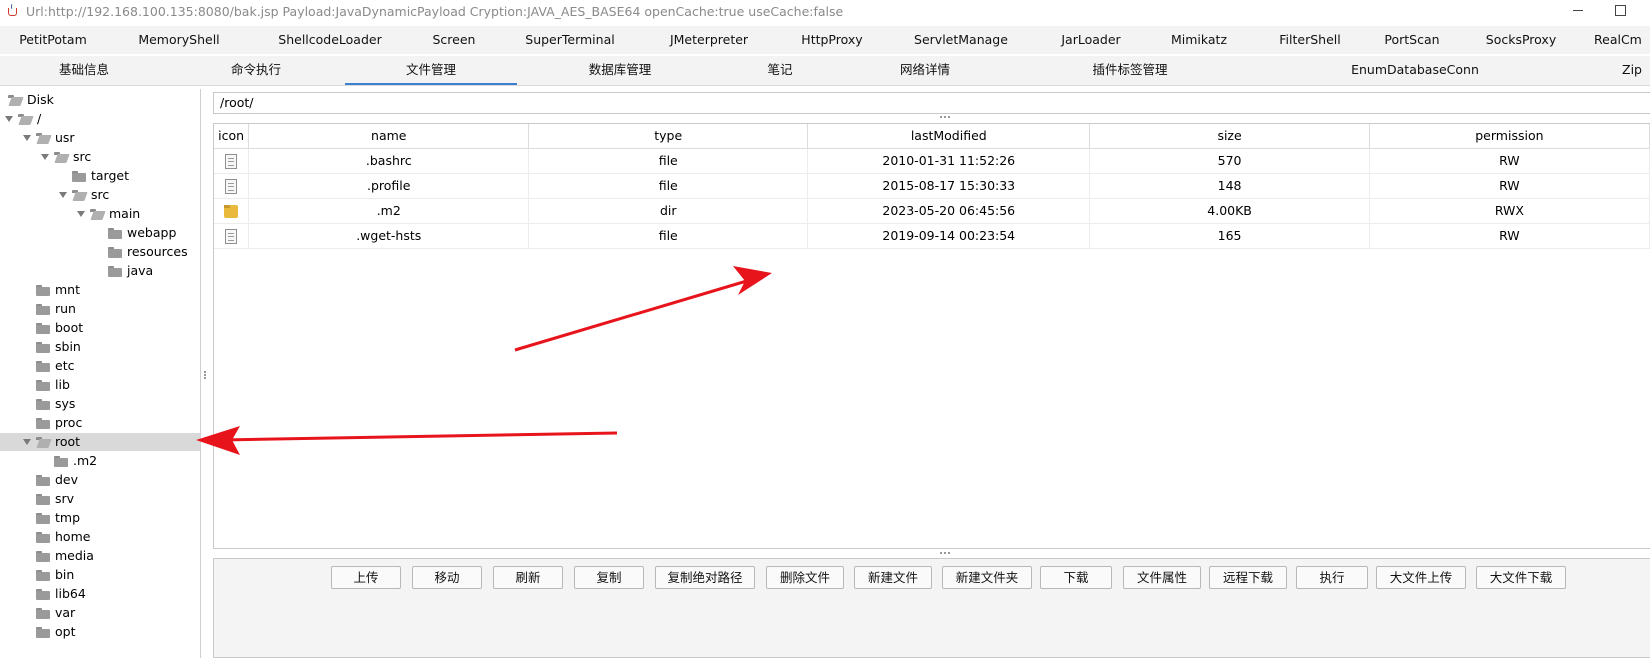 The height and width of the screenshot is (658, 1650). What do you see at coordinates (961, 40) in the screenshot?
I see `tab-servletmanage: ServletManage` at bounding box center [961, 40].